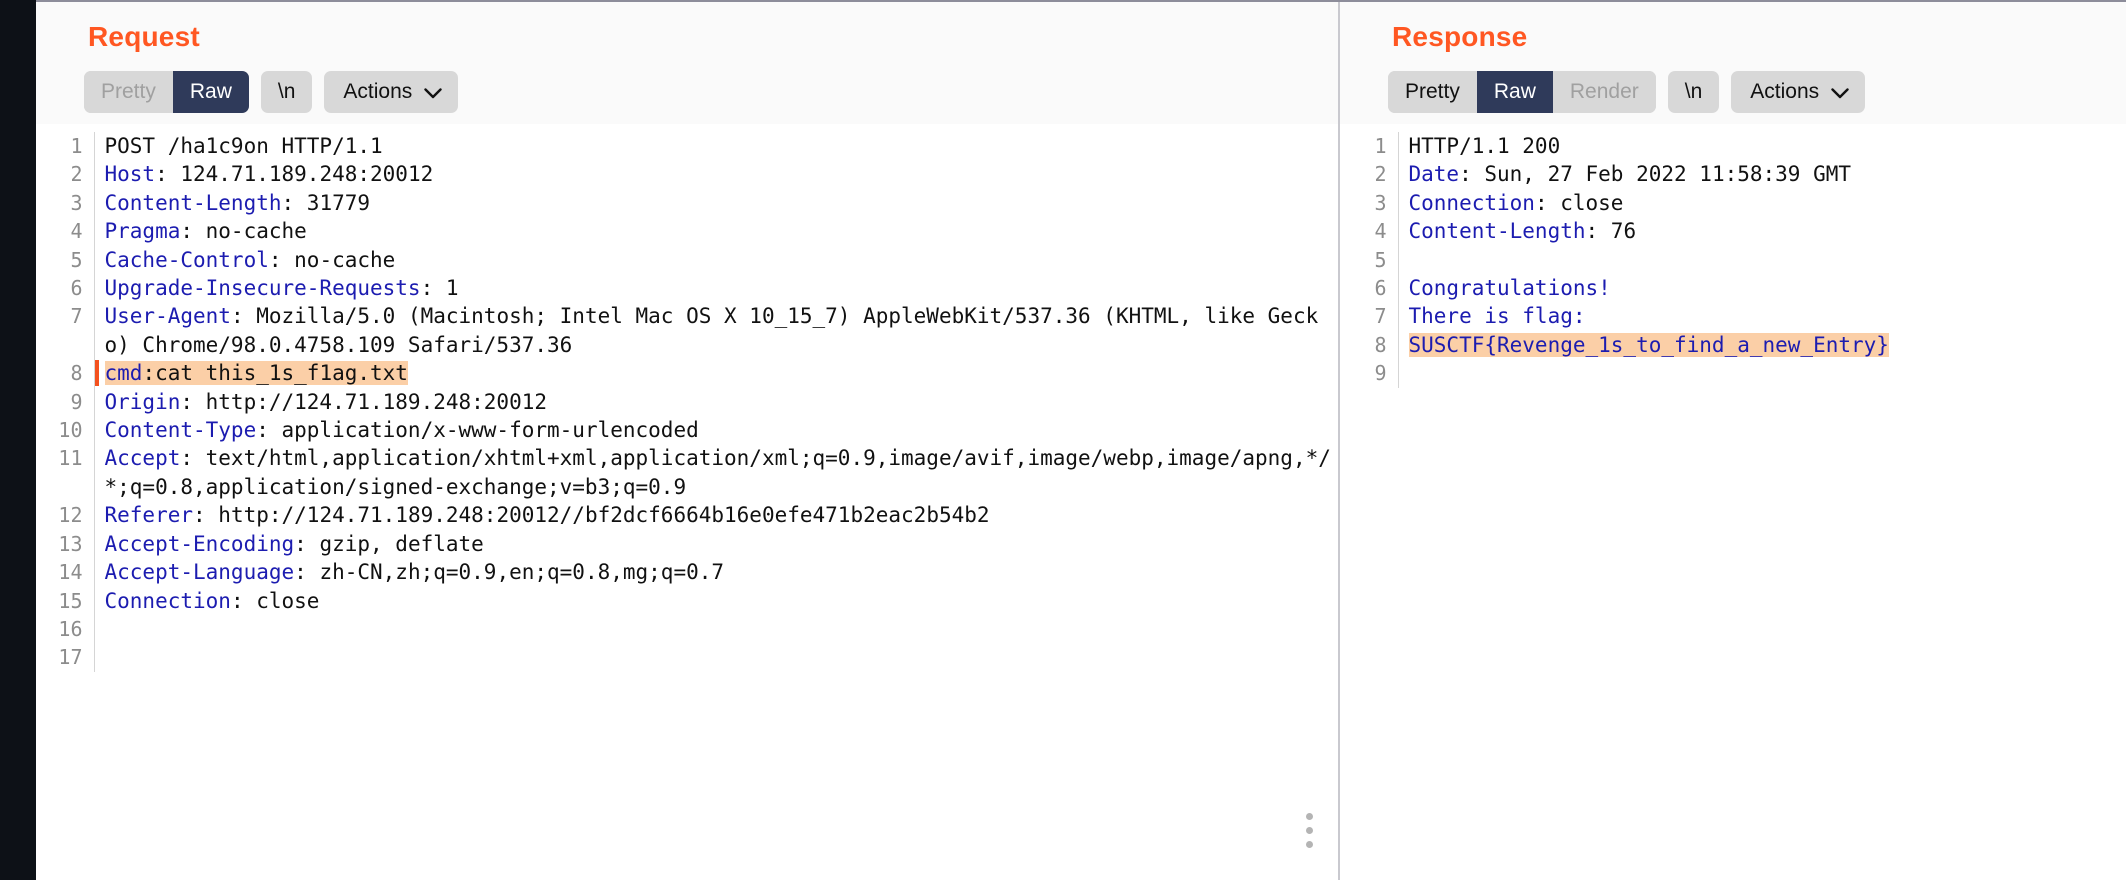 Image resolution: width=2126 pixels, height=880 pixels. Describe the element at coordinates (1604, 92) in the screenshot. I see `response-render-button: Render` at that location.